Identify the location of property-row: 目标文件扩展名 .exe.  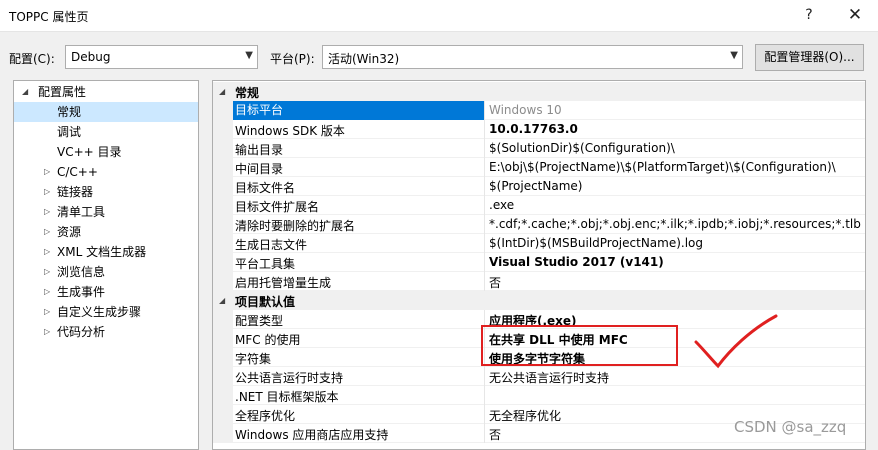
(539, 205).